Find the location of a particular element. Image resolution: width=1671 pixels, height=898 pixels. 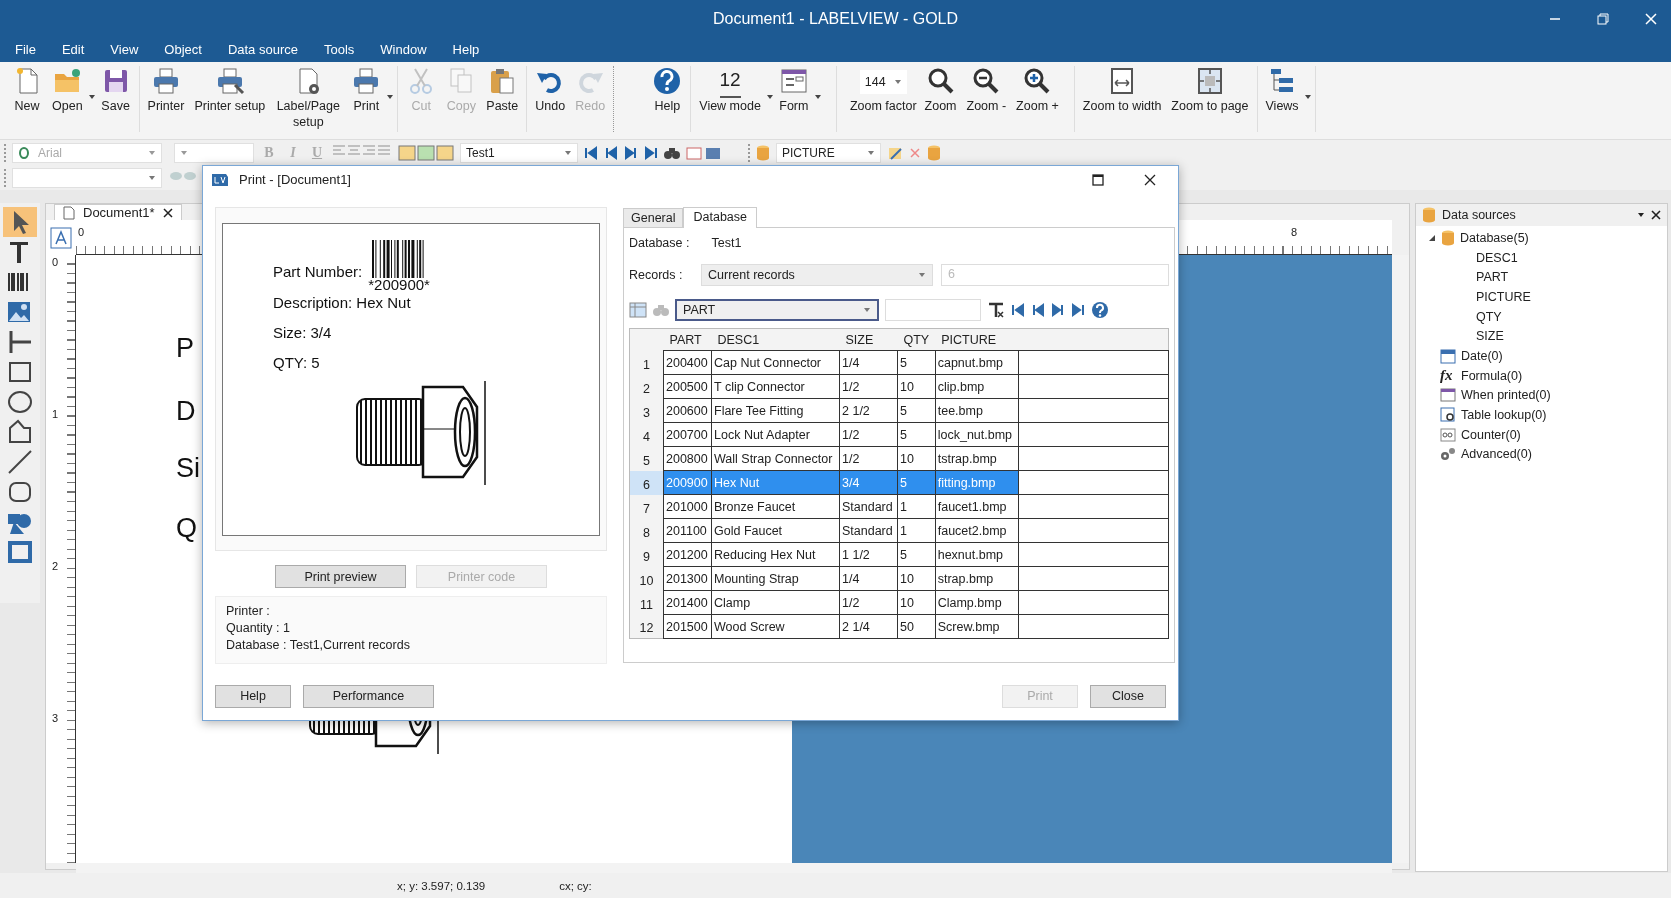

document-tab: Document1* is located at coordinates (118, 212).